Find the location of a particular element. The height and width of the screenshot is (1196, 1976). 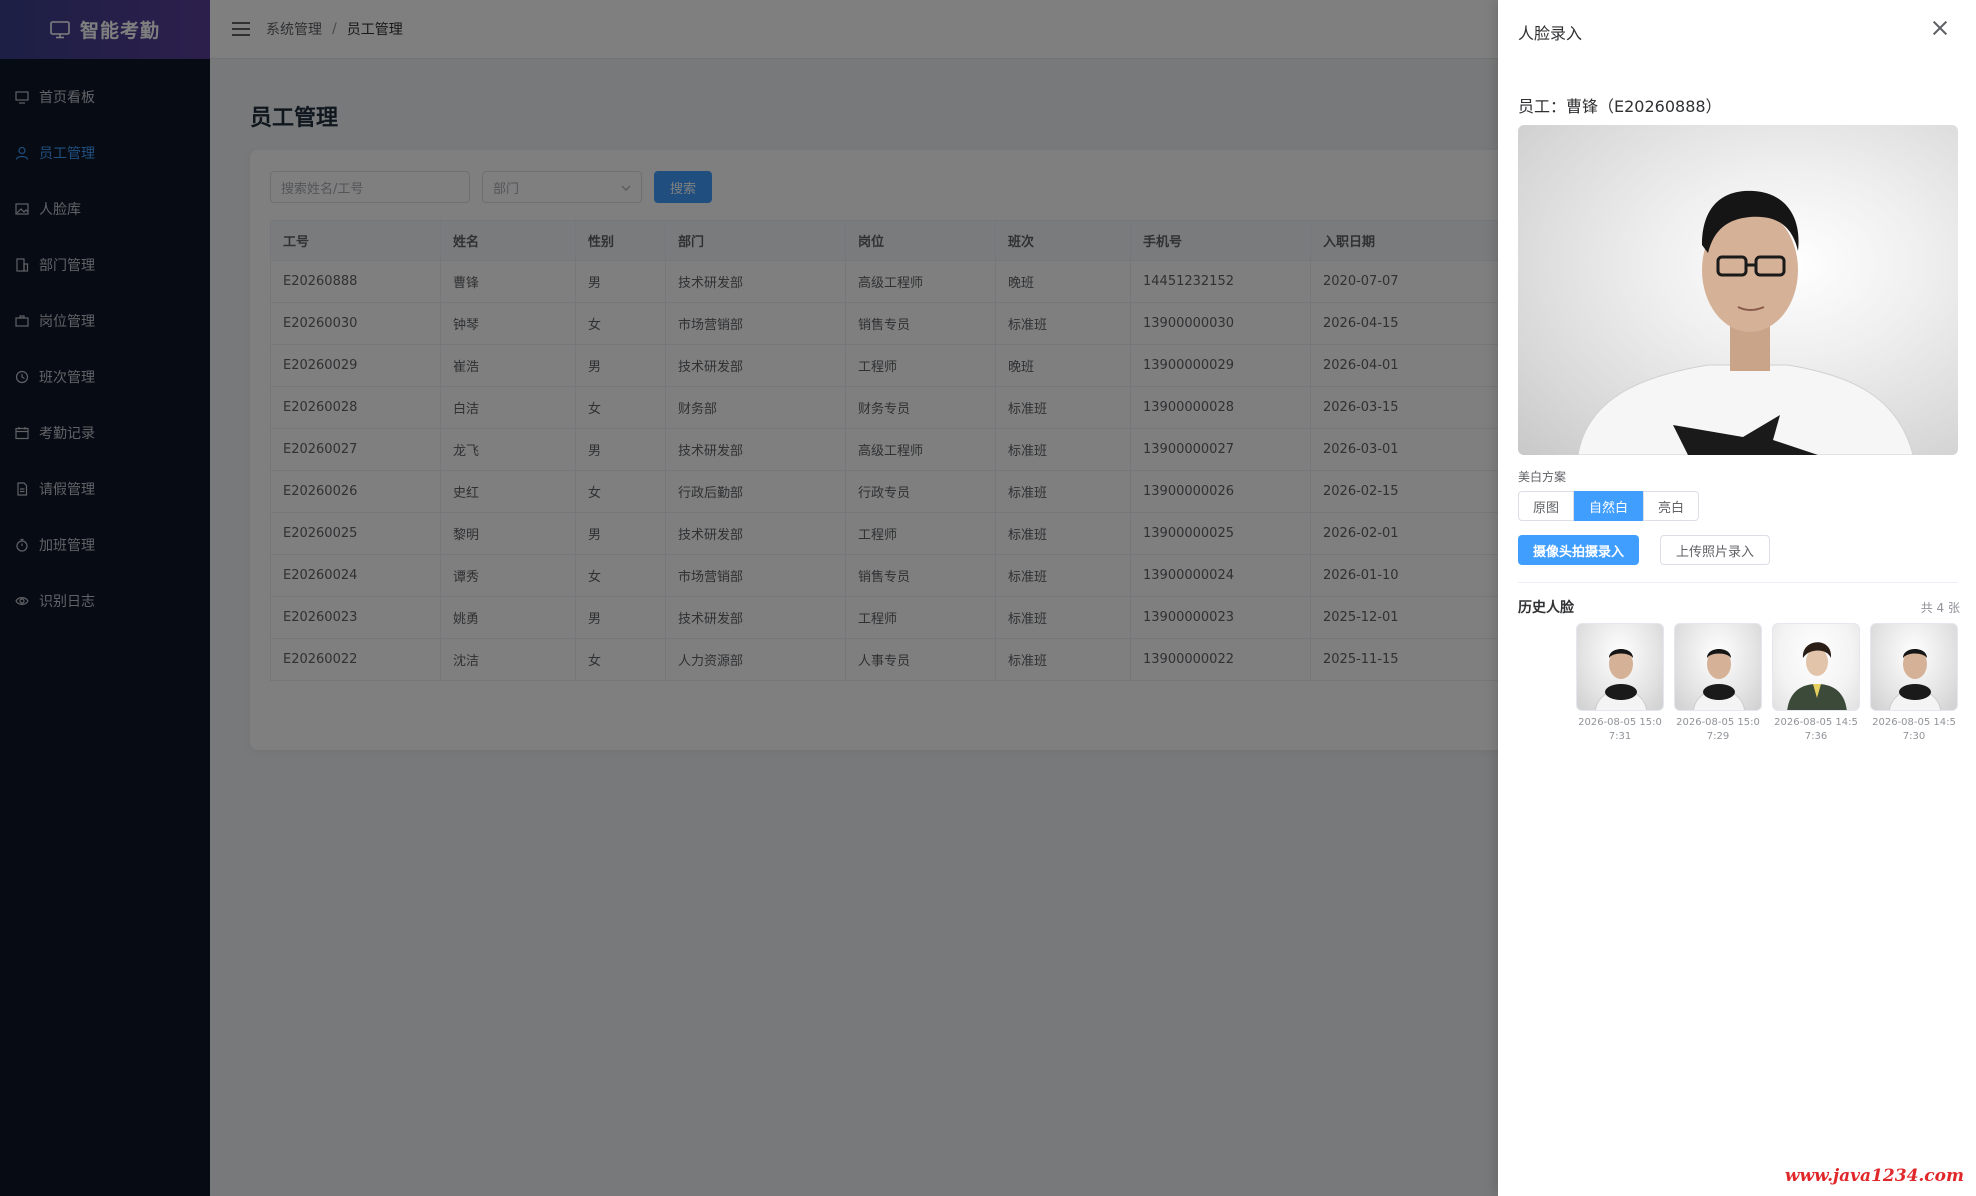

drawer-title: 人脸录入 is located at coordinates (1550, 33).